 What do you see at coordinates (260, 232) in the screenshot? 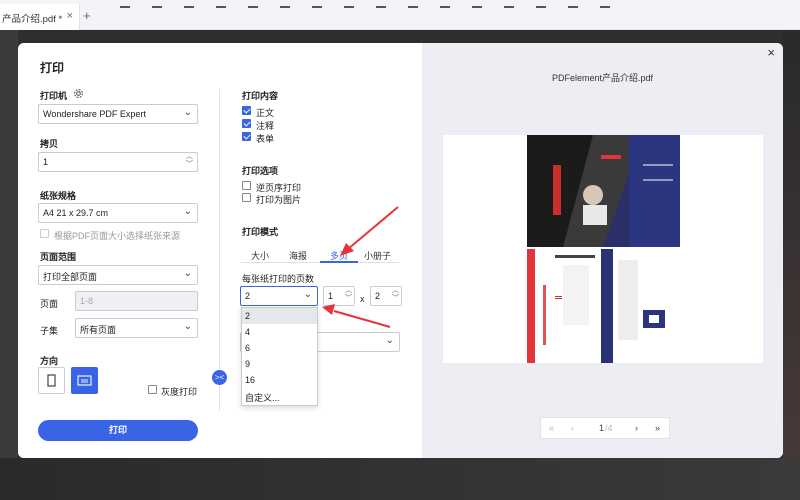
I see `print-mode-label: 打印模式` at bounding box center [260, 232].